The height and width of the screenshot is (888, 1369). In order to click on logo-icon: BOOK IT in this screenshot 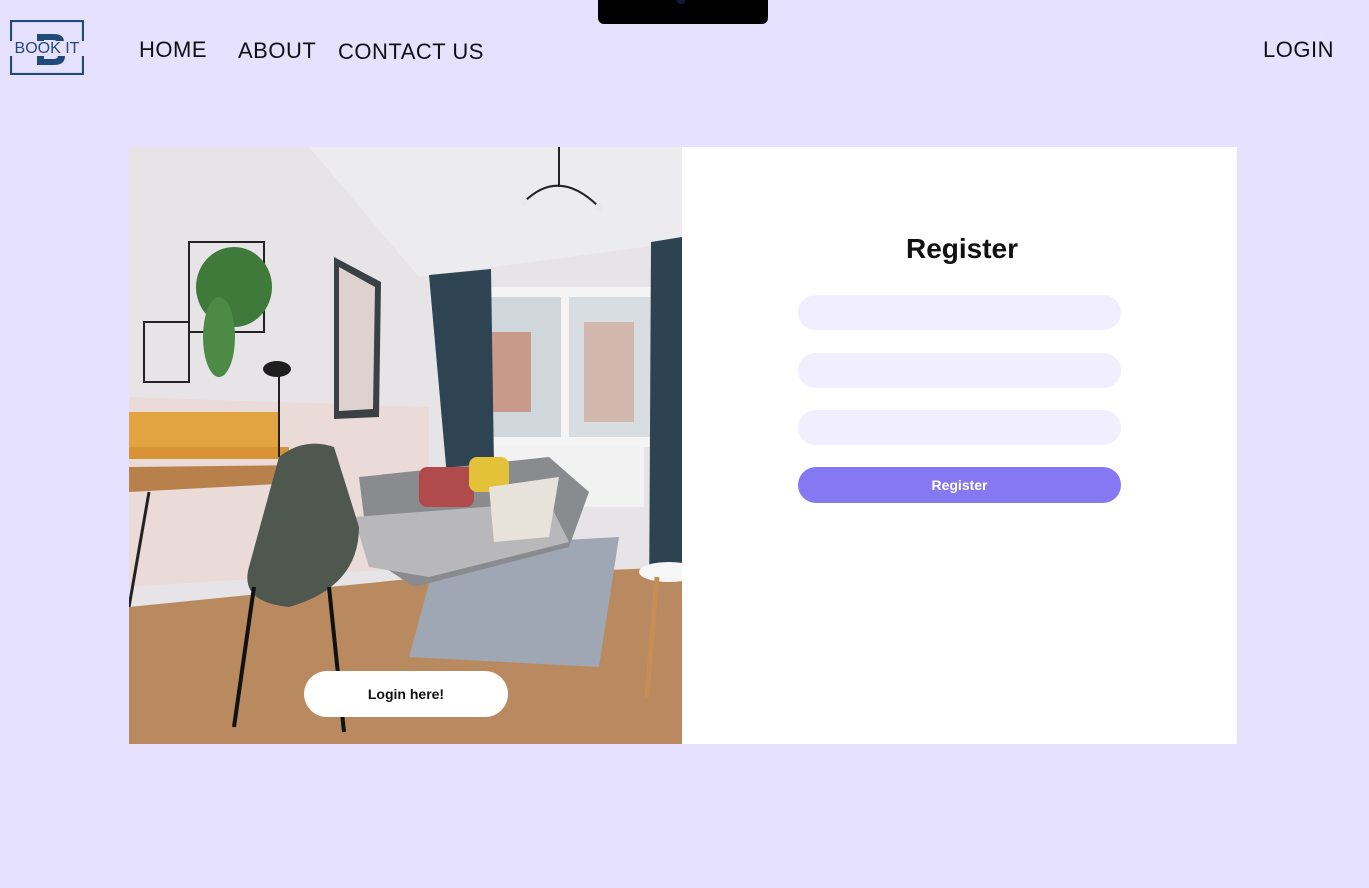, I will do `click(47, 47)`.